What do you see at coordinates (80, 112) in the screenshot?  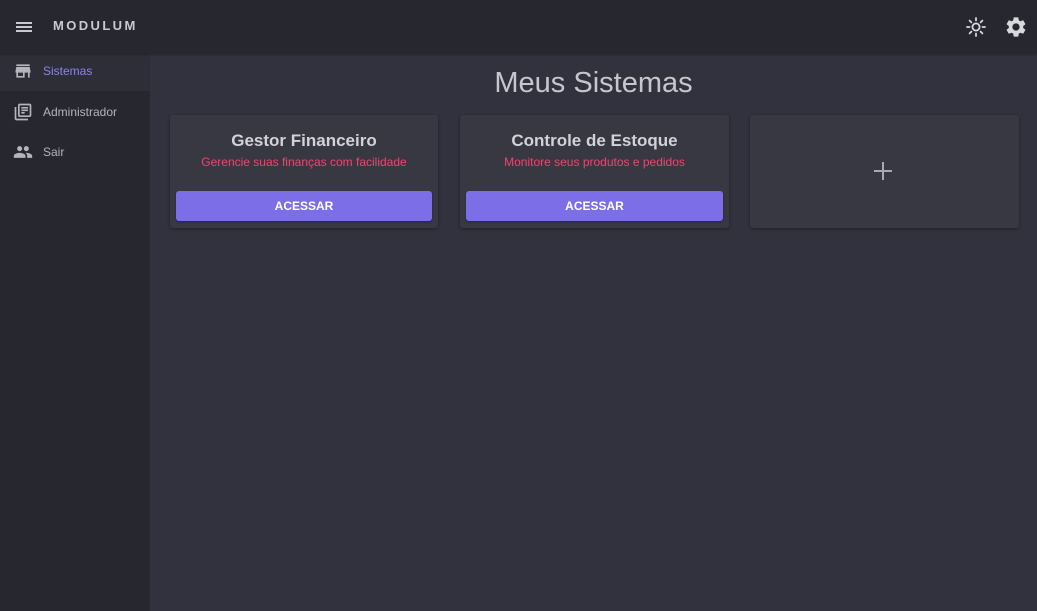 I see `sidebar-item-label: Administrador` at bounding box center [80, 112].